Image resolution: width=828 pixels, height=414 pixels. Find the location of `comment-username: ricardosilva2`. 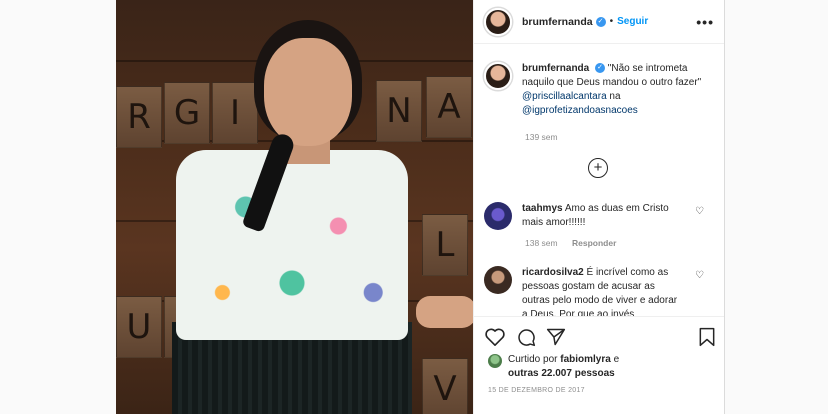

comment-username: ricardosilva2 is located at coordinates (553, 272).